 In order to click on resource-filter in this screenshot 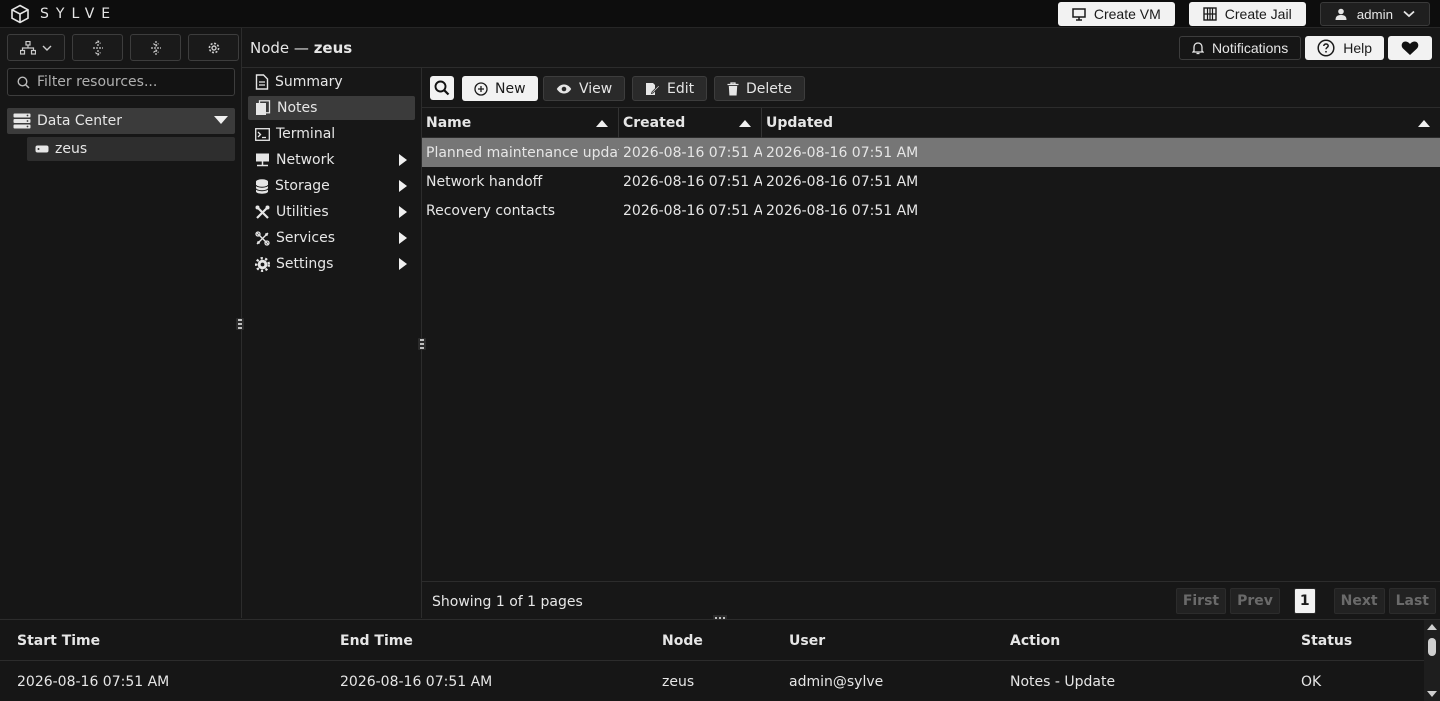, I will do `click(121, 82)`.